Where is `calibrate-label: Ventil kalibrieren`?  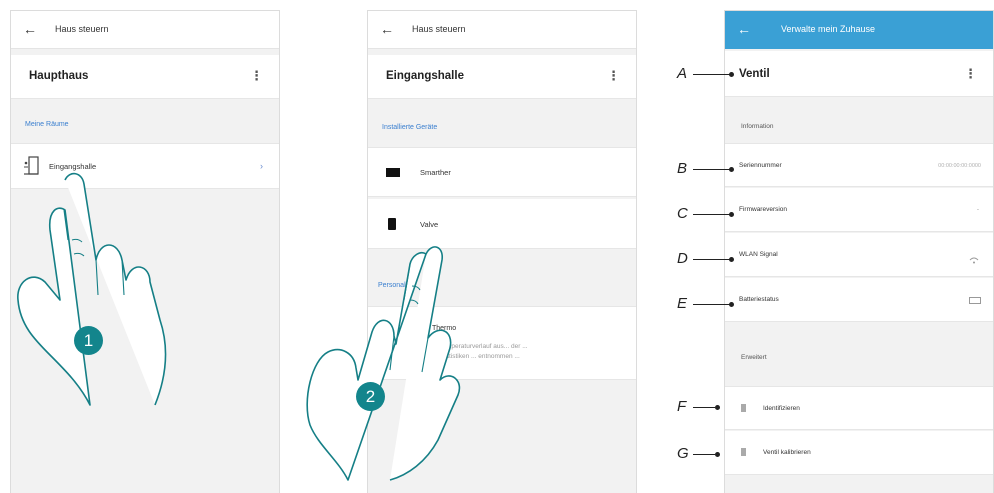 calibrate-label: Ventil kalibrieren is located at coordinates (787, 452).